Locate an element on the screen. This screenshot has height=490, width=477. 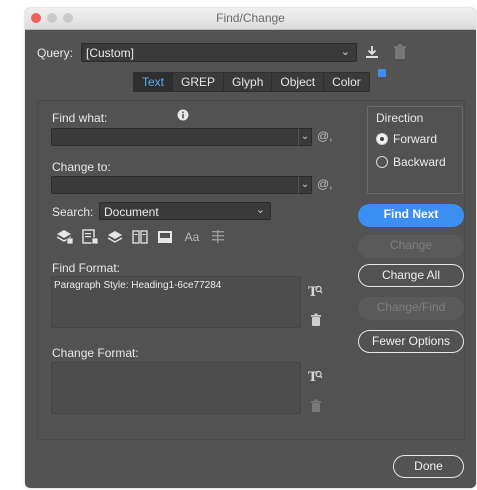
change-to-input is located at coordinates (175, 185).